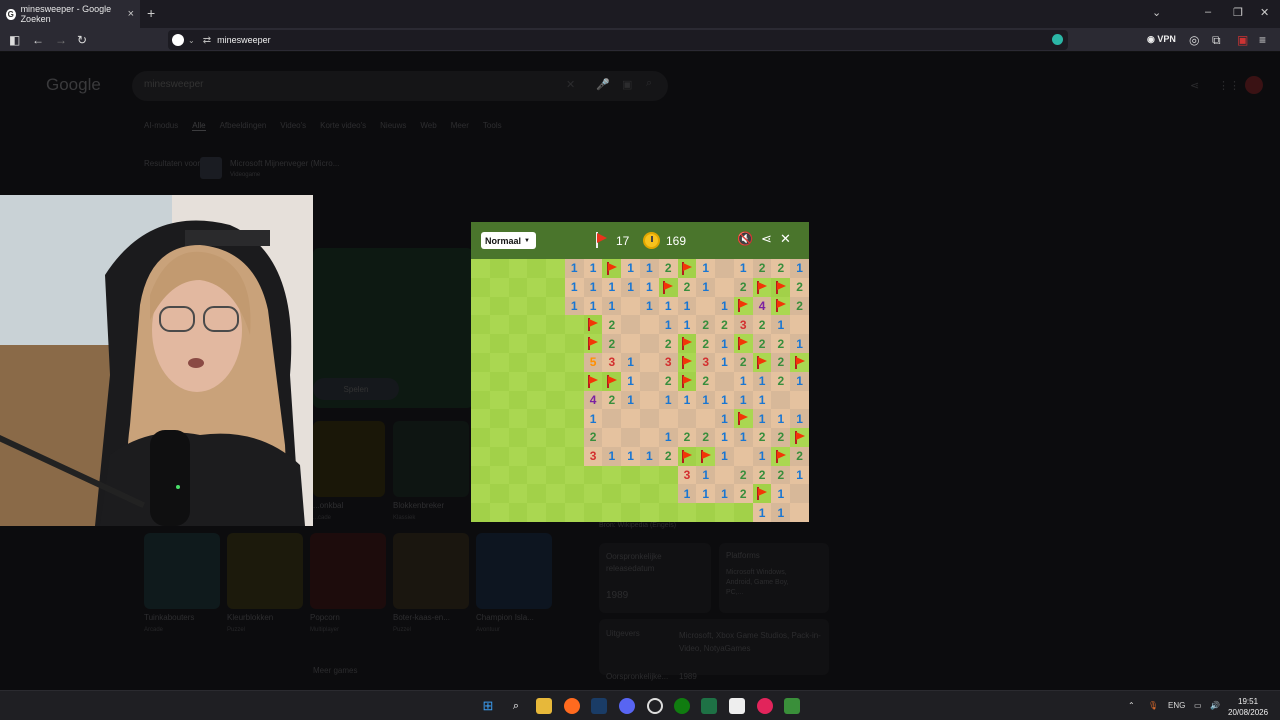 This screenshot has width=1280, height=720. What do you see at coordinates (14, 40) in the screenshot?
I see `sidebar-icon: ◧` at bounding box center [14, 40].